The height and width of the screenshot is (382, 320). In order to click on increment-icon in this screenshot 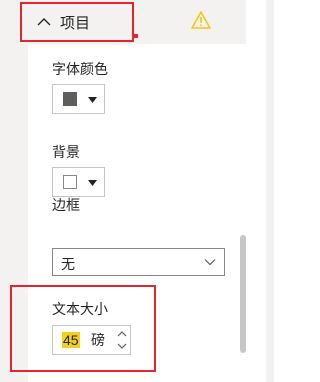, I will do `click(122, 334)`.